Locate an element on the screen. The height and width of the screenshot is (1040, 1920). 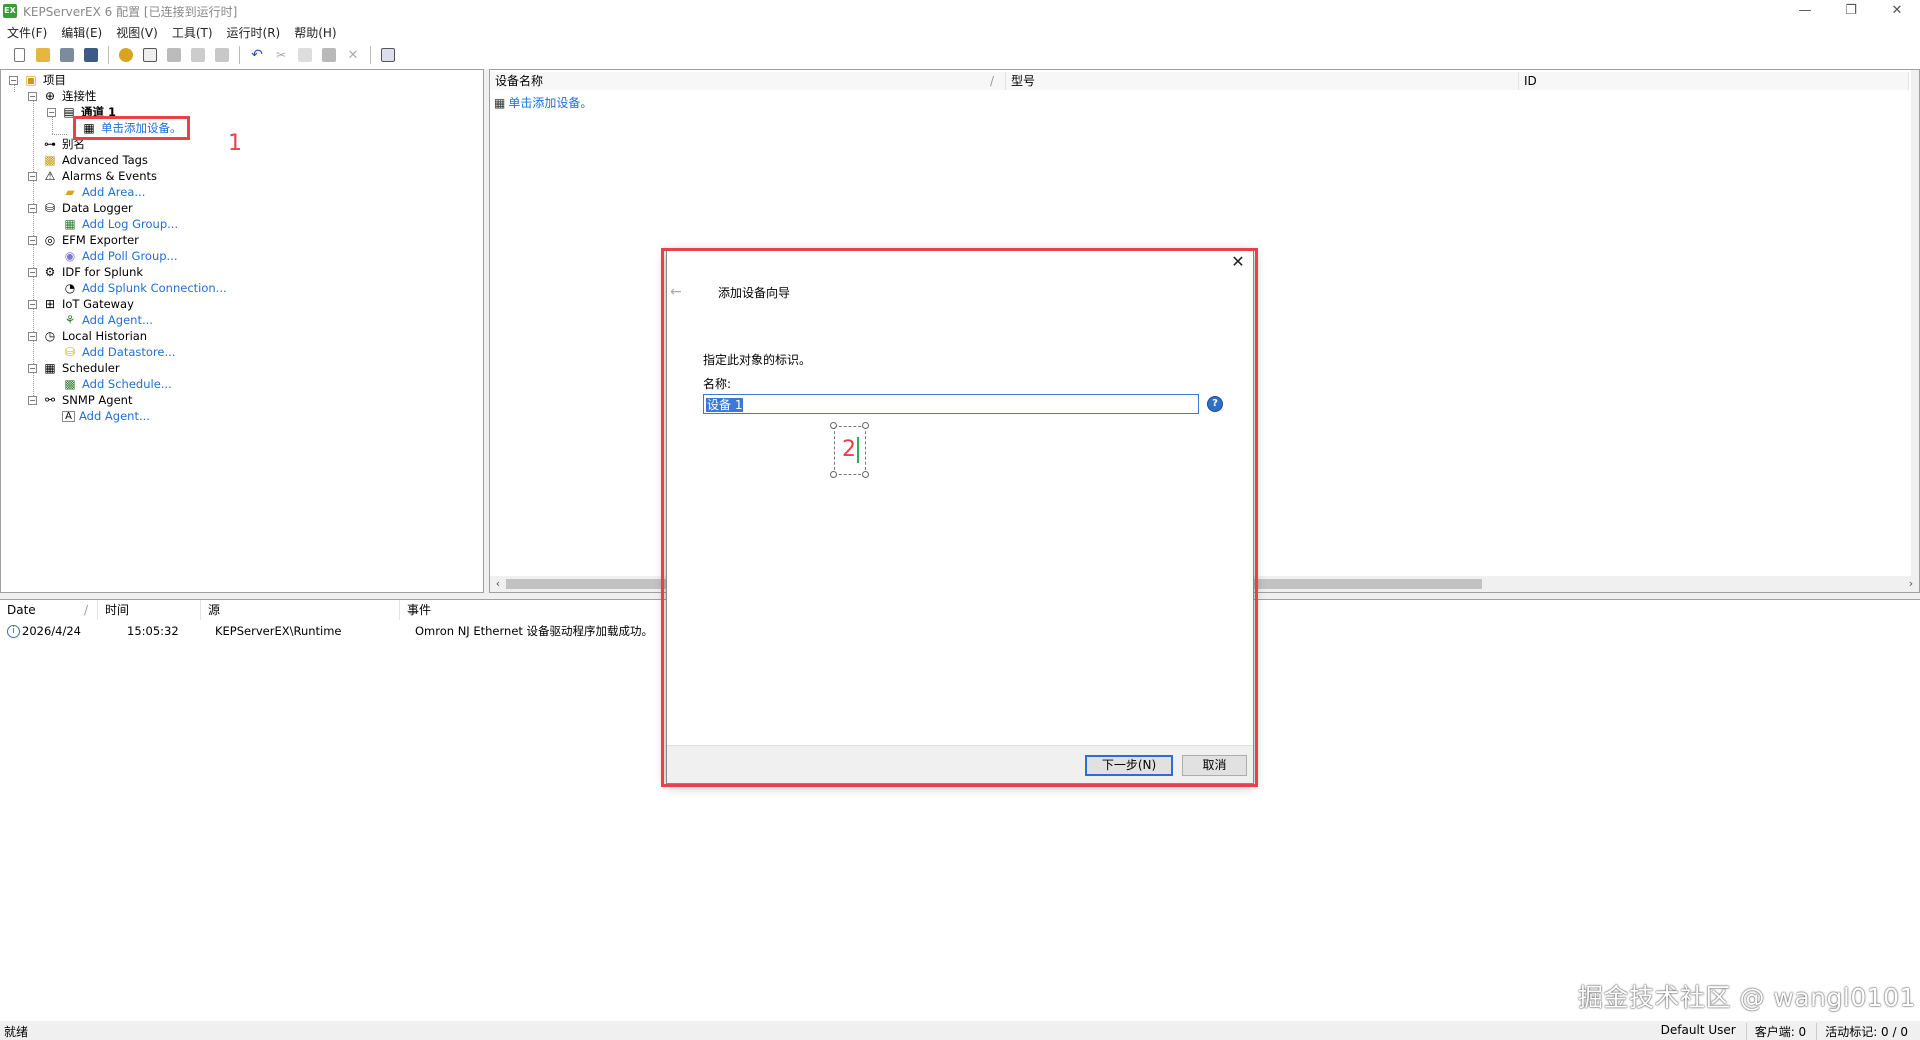
cut-button: ✂ is located at coordinates (281, 55).